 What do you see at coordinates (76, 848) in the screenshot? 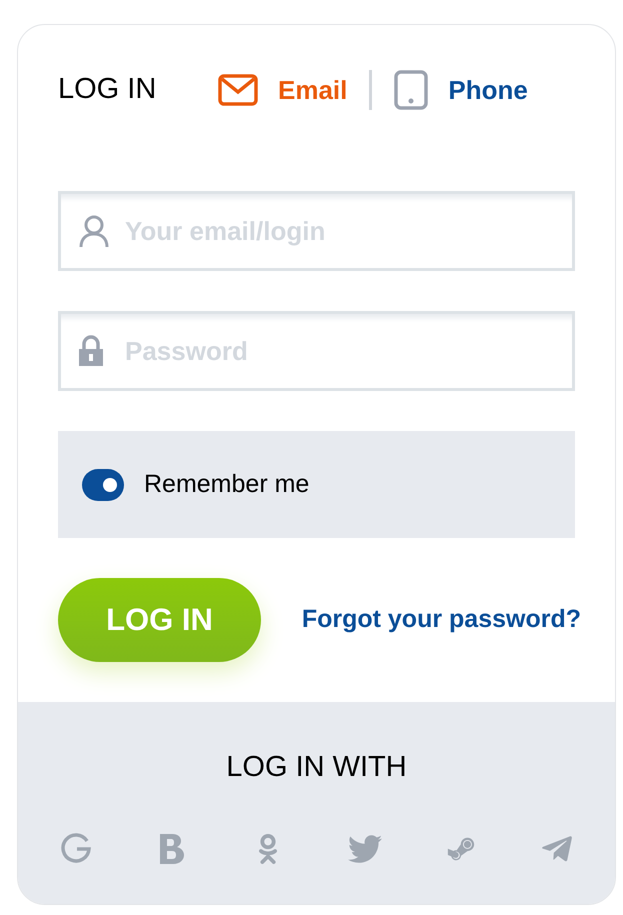
I see `g-logo-icon` at bounding box center [76, 848].